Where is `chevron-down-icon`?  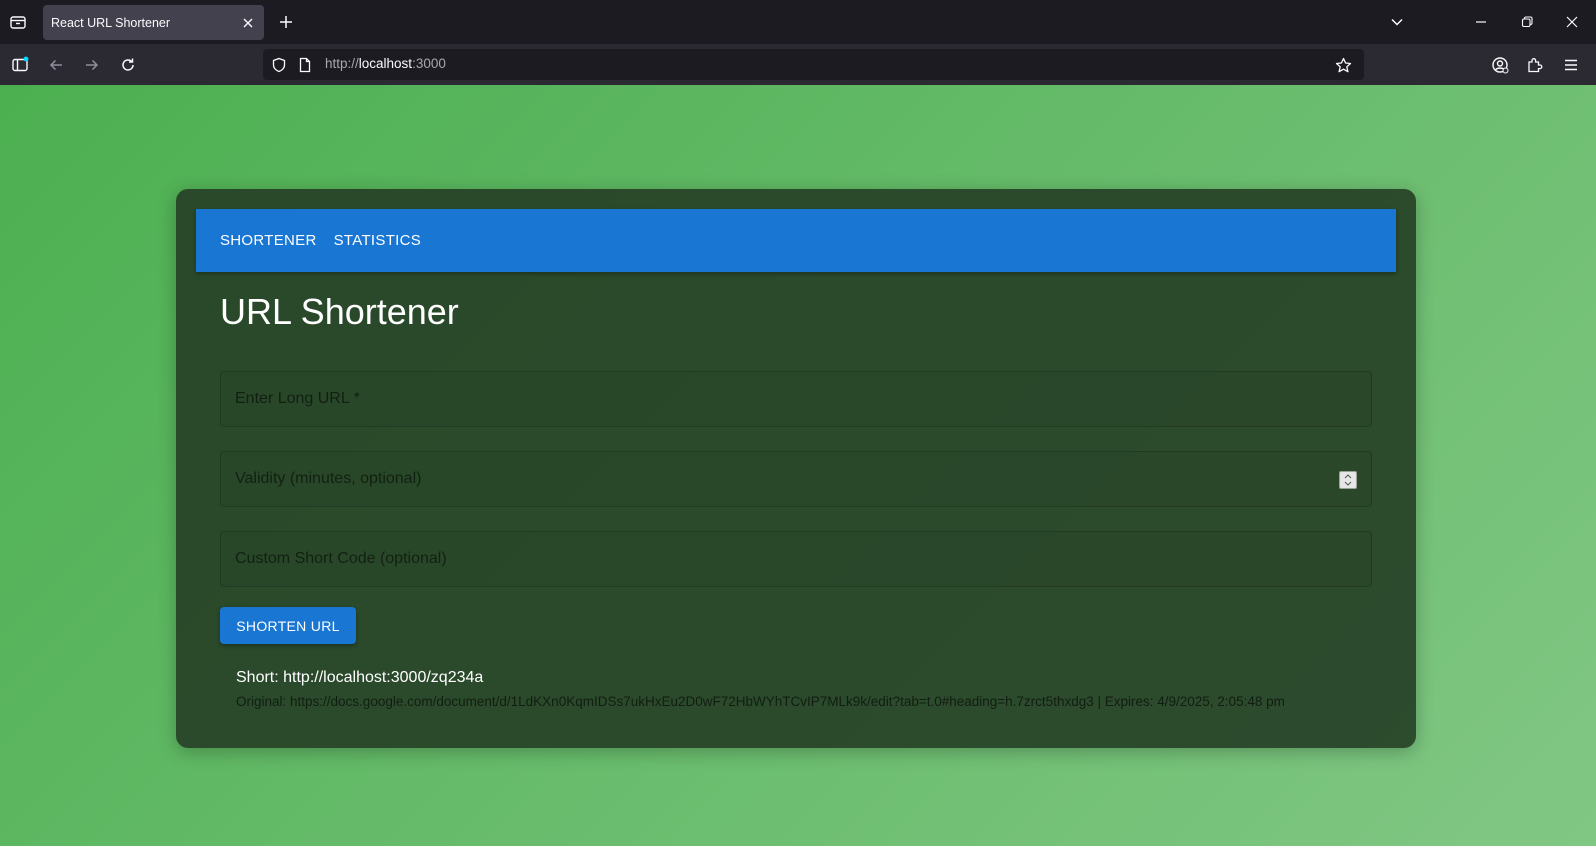
chevron-down-icon is located at coordinates (1397, 22).